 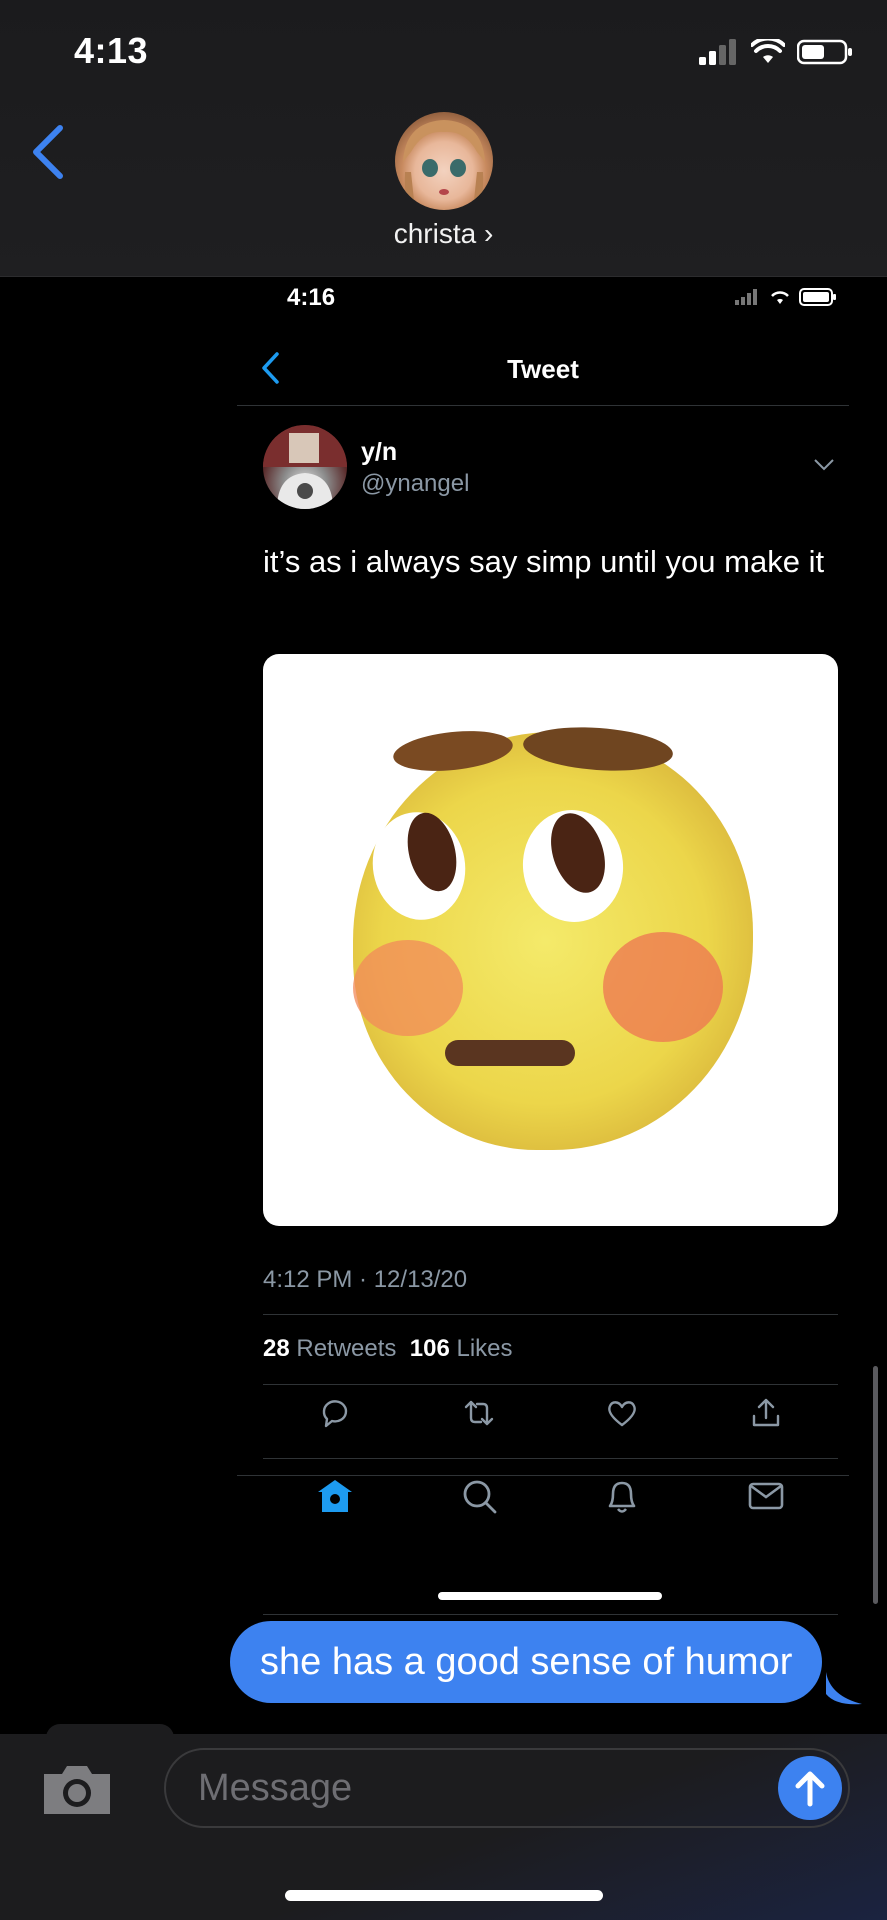 What do you see at coordinates (550, 1496) in the screenshot?
I see `tweet-tab-bar` at bounding box center [550, 1496].